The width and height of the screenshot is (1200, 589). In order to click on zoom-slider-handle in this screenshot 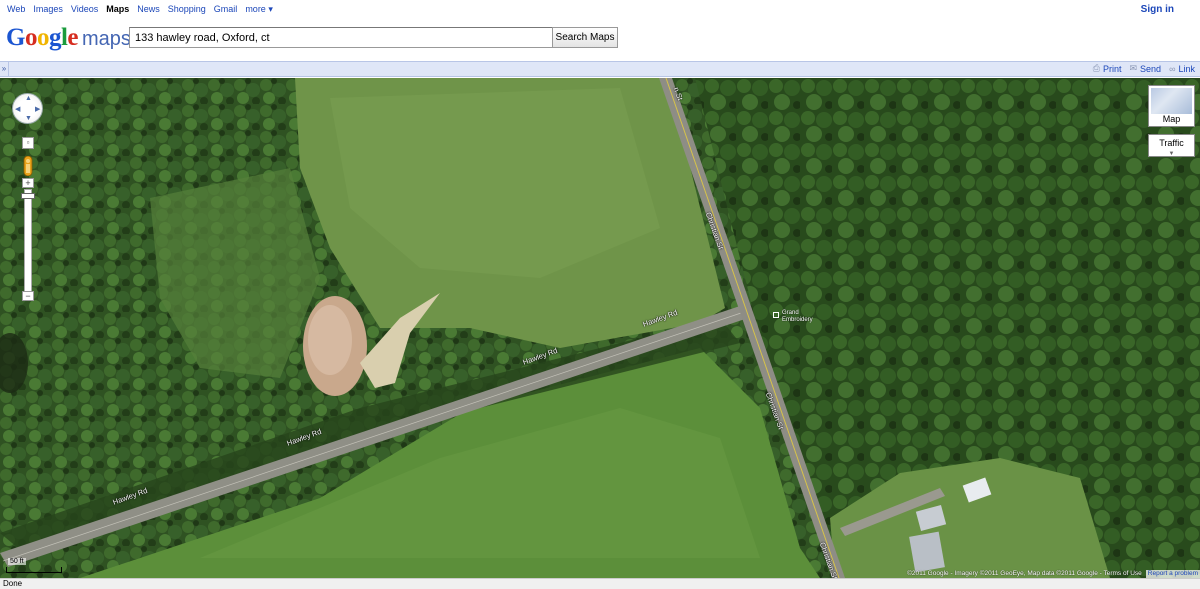, I will do `click(28, 196)`.